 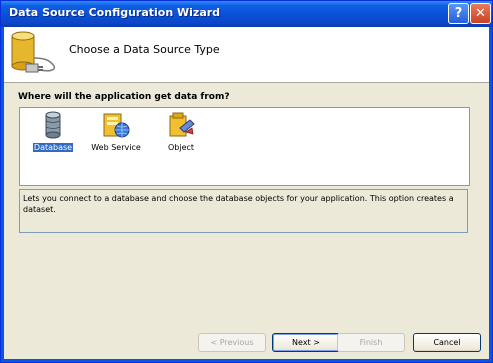 What do you see at coordinates (53, 147) in the screenshot?
I see `data-source-type-label: Database` at bounding box center [53, 147].